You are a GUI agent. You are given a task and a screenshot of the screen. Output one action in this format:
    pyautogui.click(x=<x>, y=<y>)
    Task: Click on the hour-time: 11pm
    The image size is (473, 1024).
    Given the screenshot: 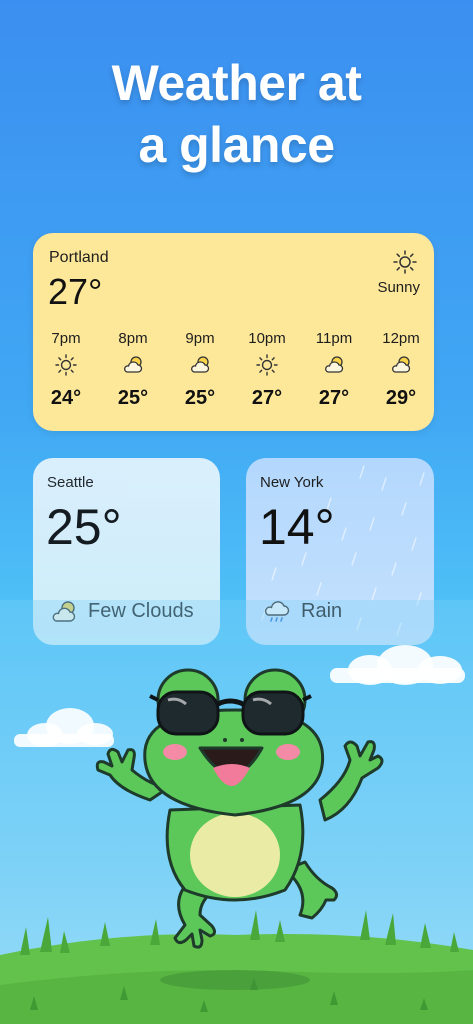 What is the action you would take?
    pyautogui.click(x=334, y=338)
    